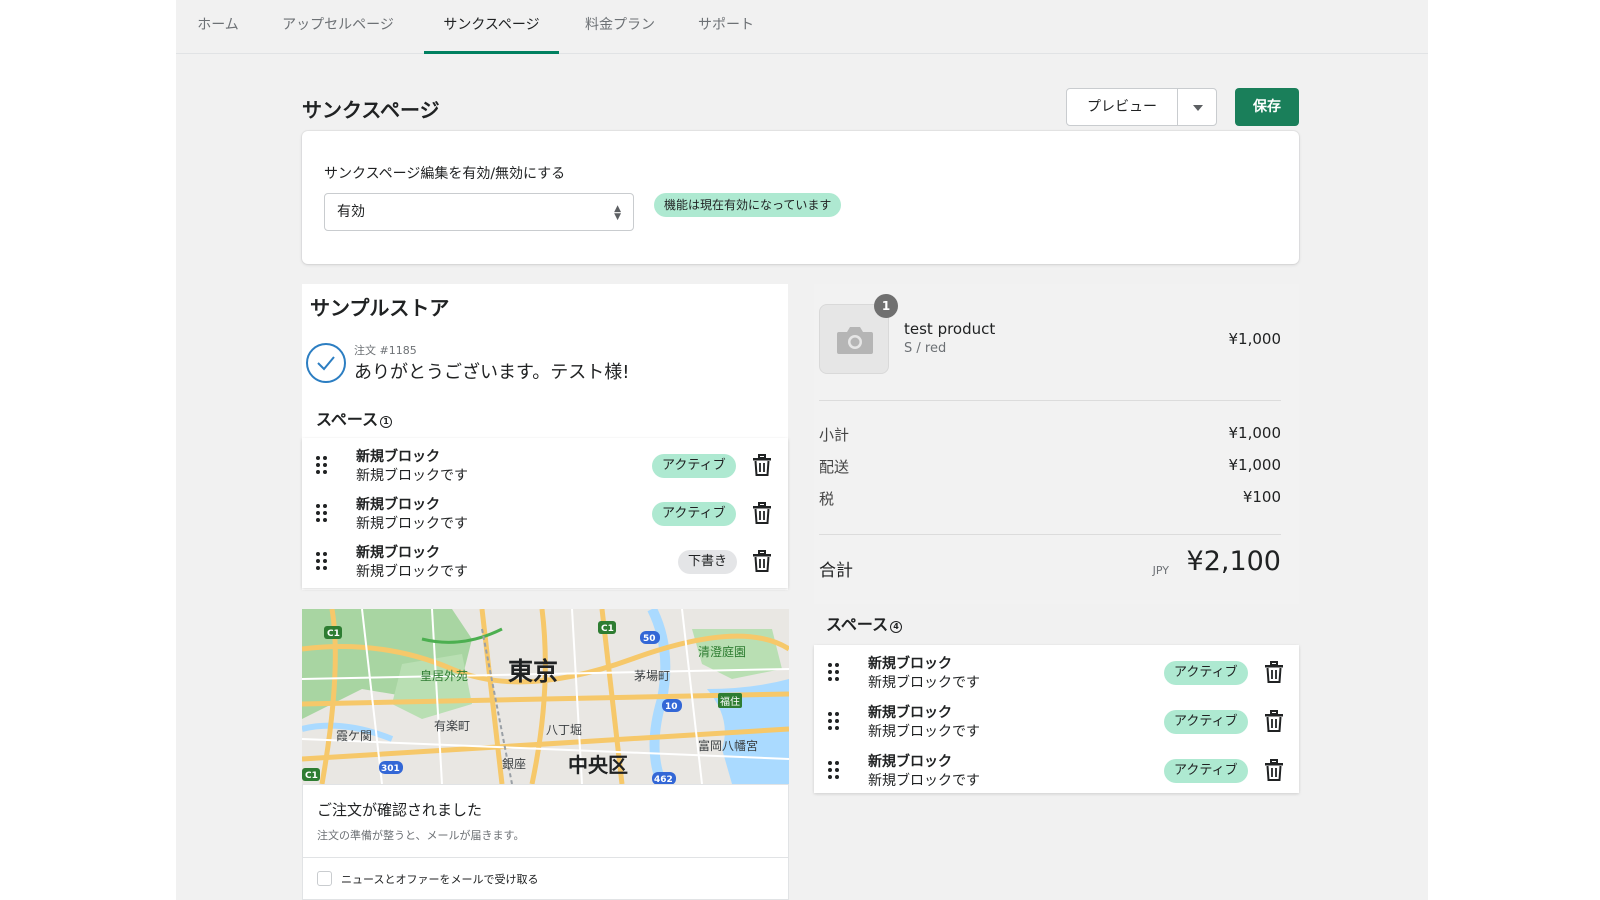  I want to click on route-badge: 50, so click(649, 639).